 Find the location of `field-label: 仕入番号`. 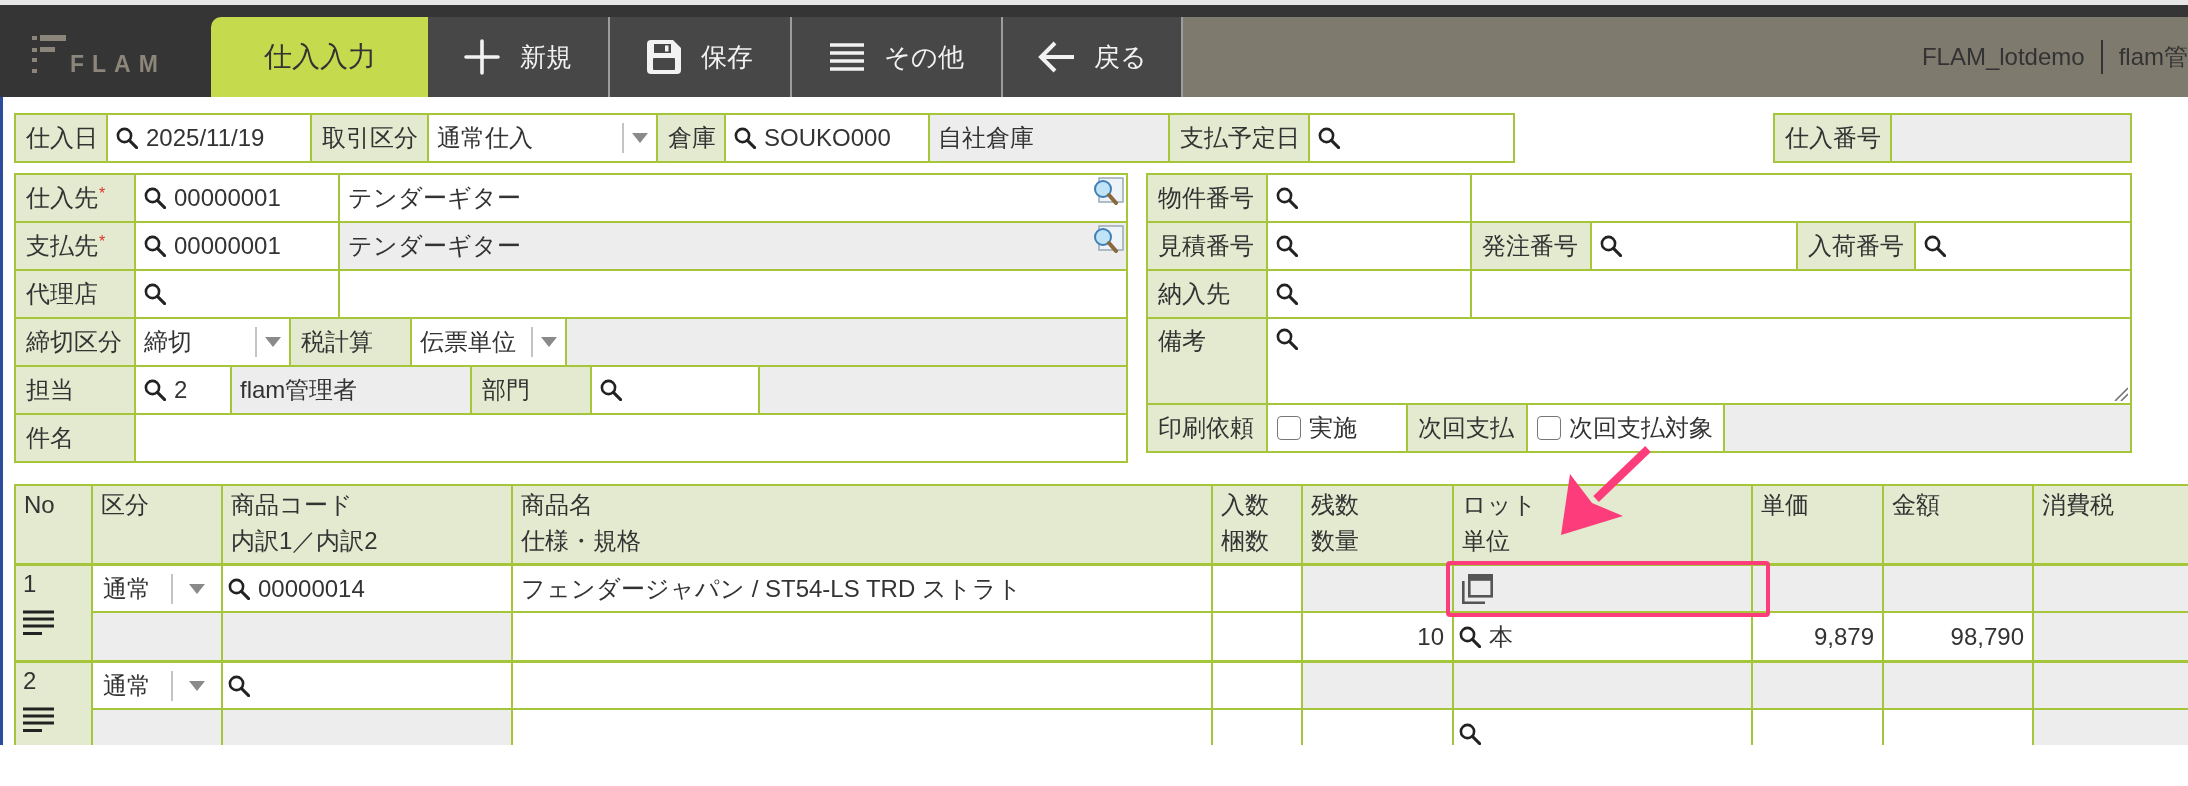

field-label: 仕入番号 is located at coordinates (1833, 138).